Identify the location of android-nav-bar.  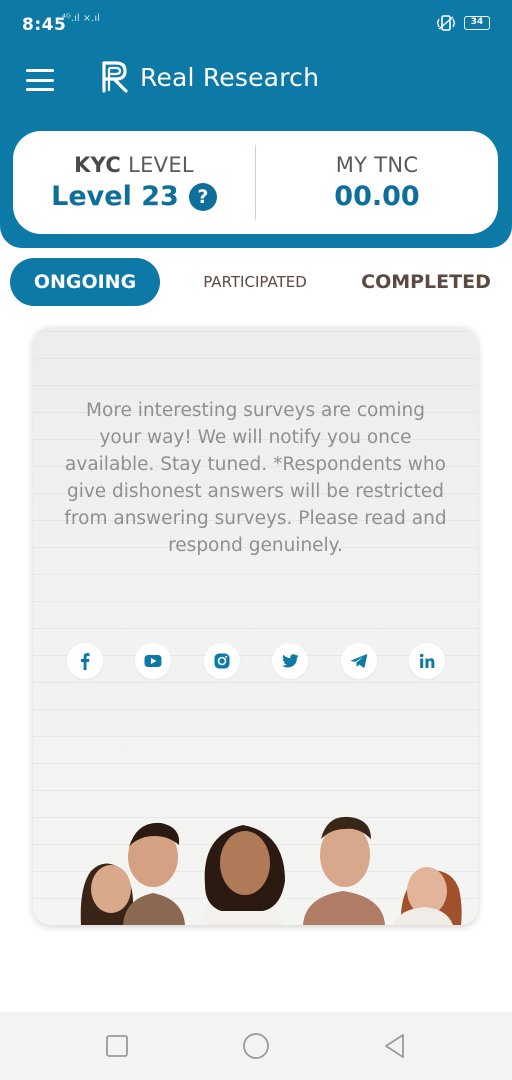
(256, 1046).